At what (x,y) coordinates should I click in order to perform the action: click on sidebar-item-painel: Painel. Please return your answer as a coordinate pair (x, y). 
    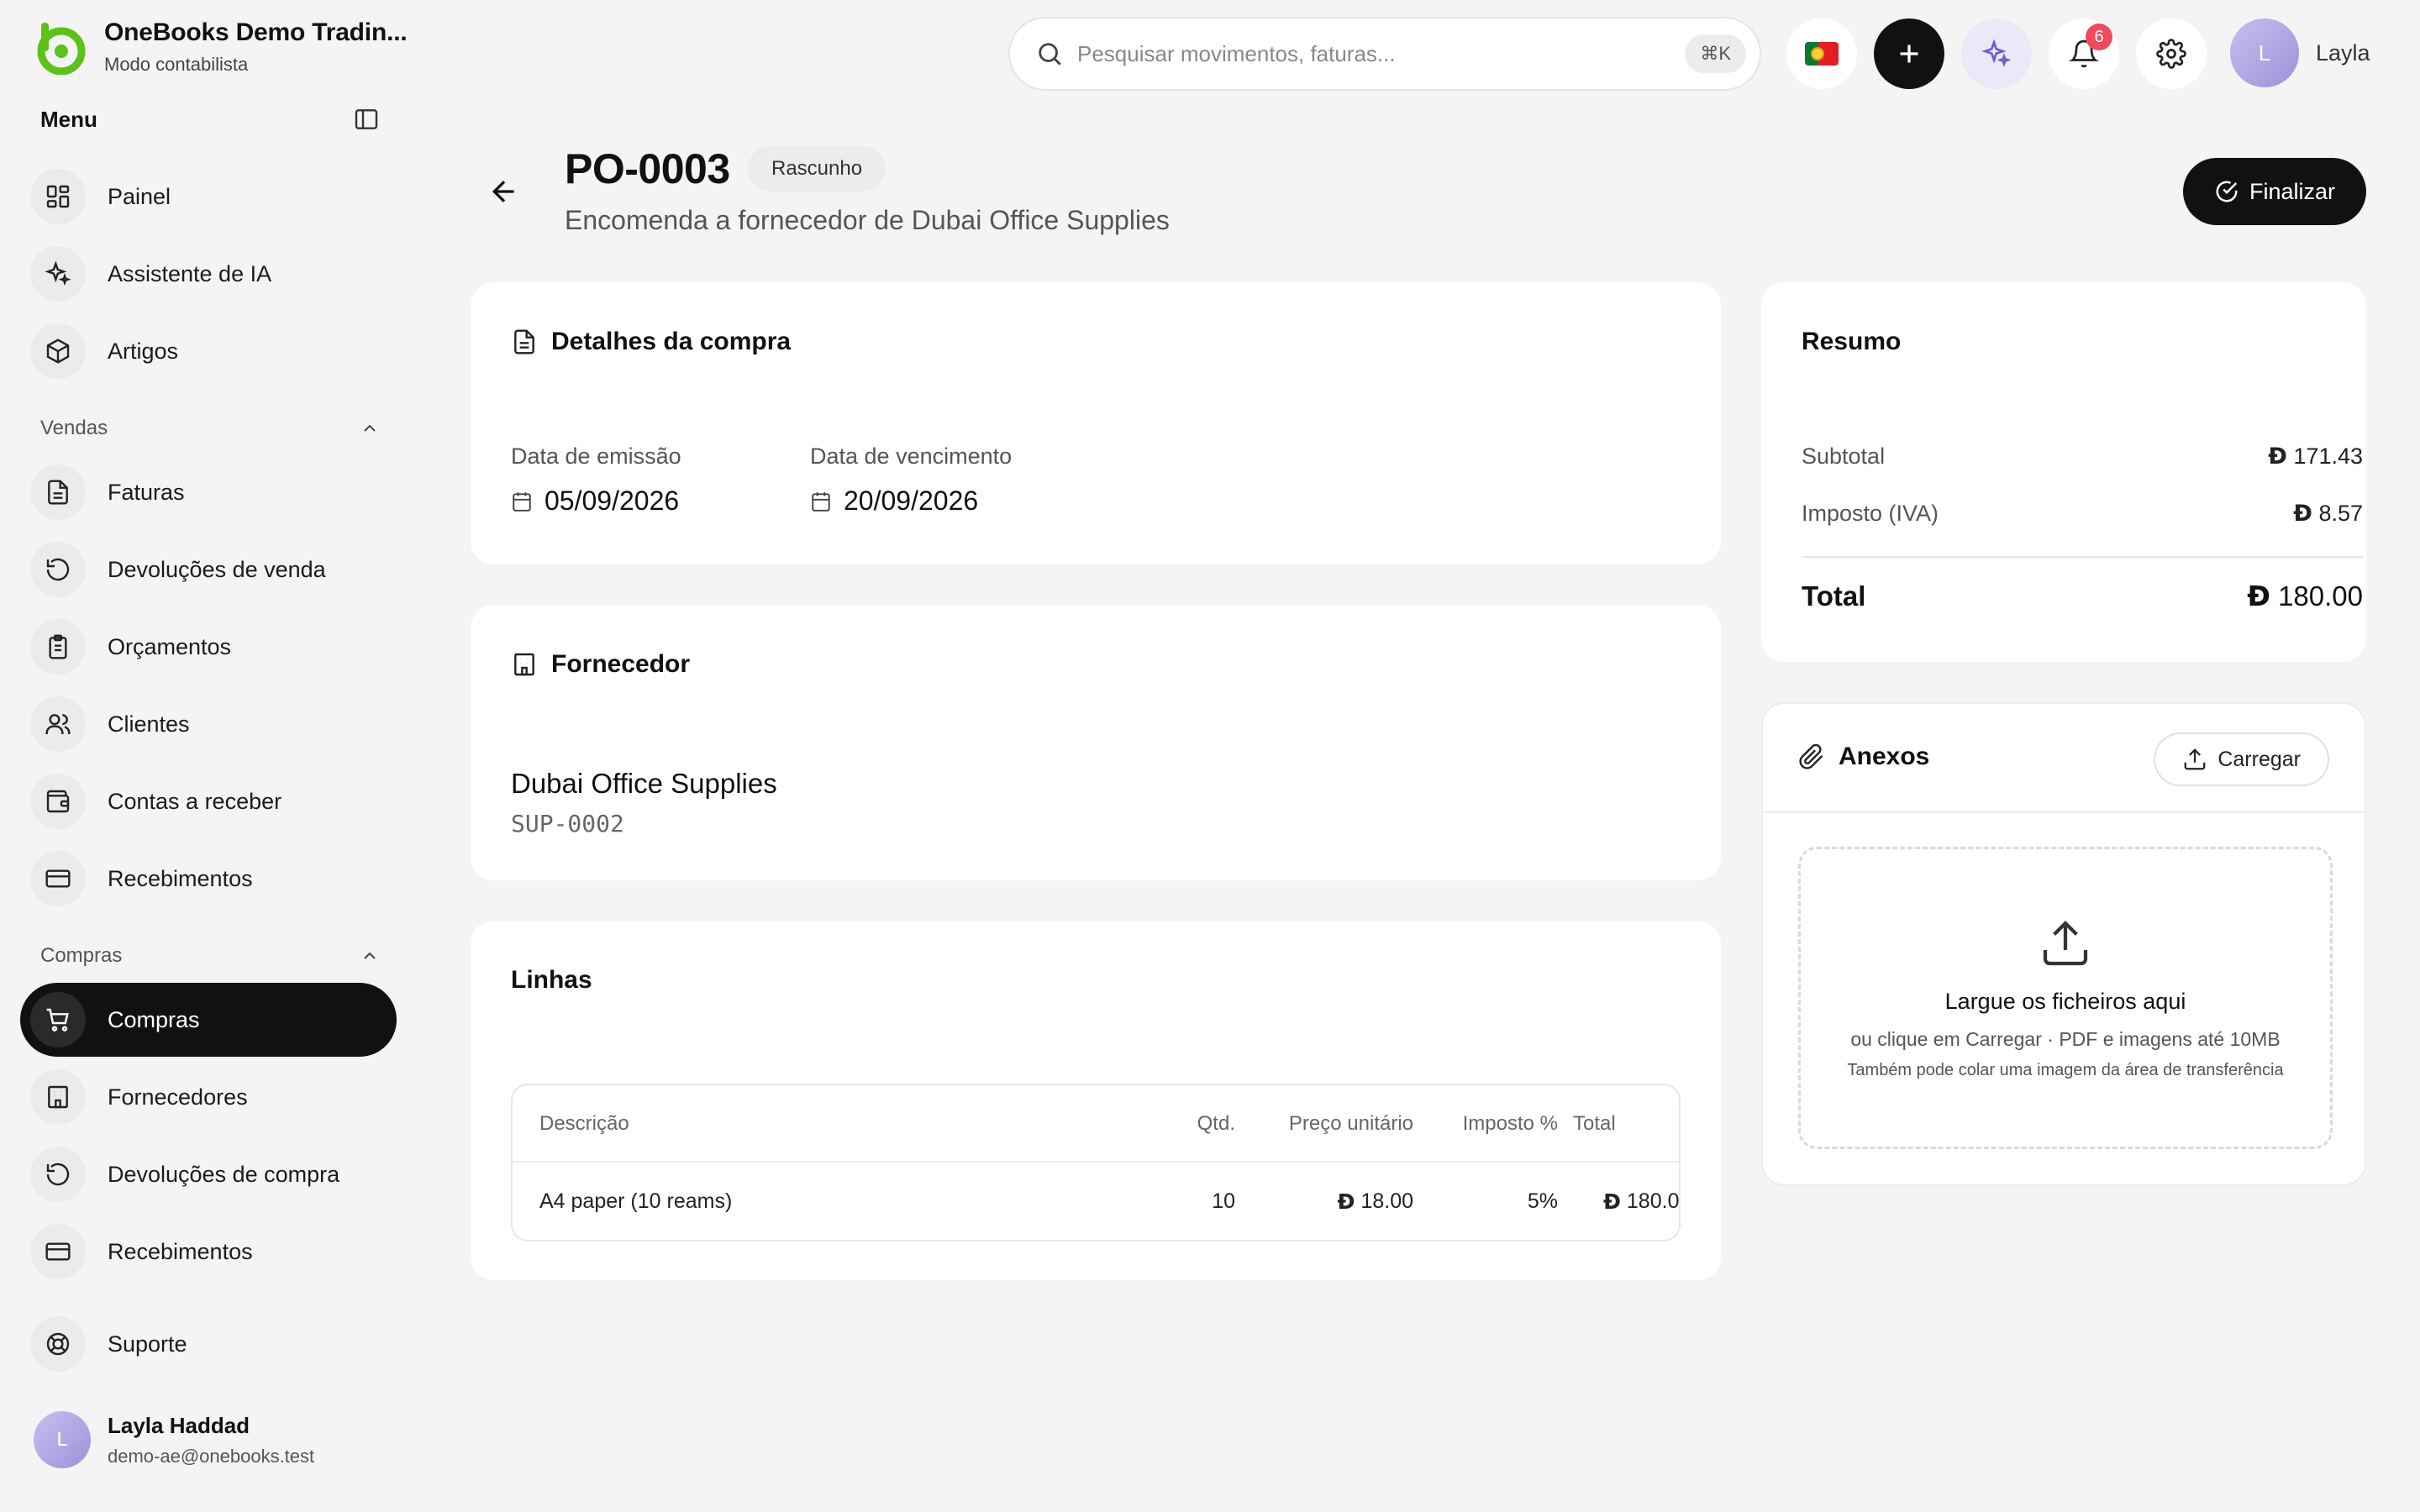
    Looking at the image, I should click on (208, 197).